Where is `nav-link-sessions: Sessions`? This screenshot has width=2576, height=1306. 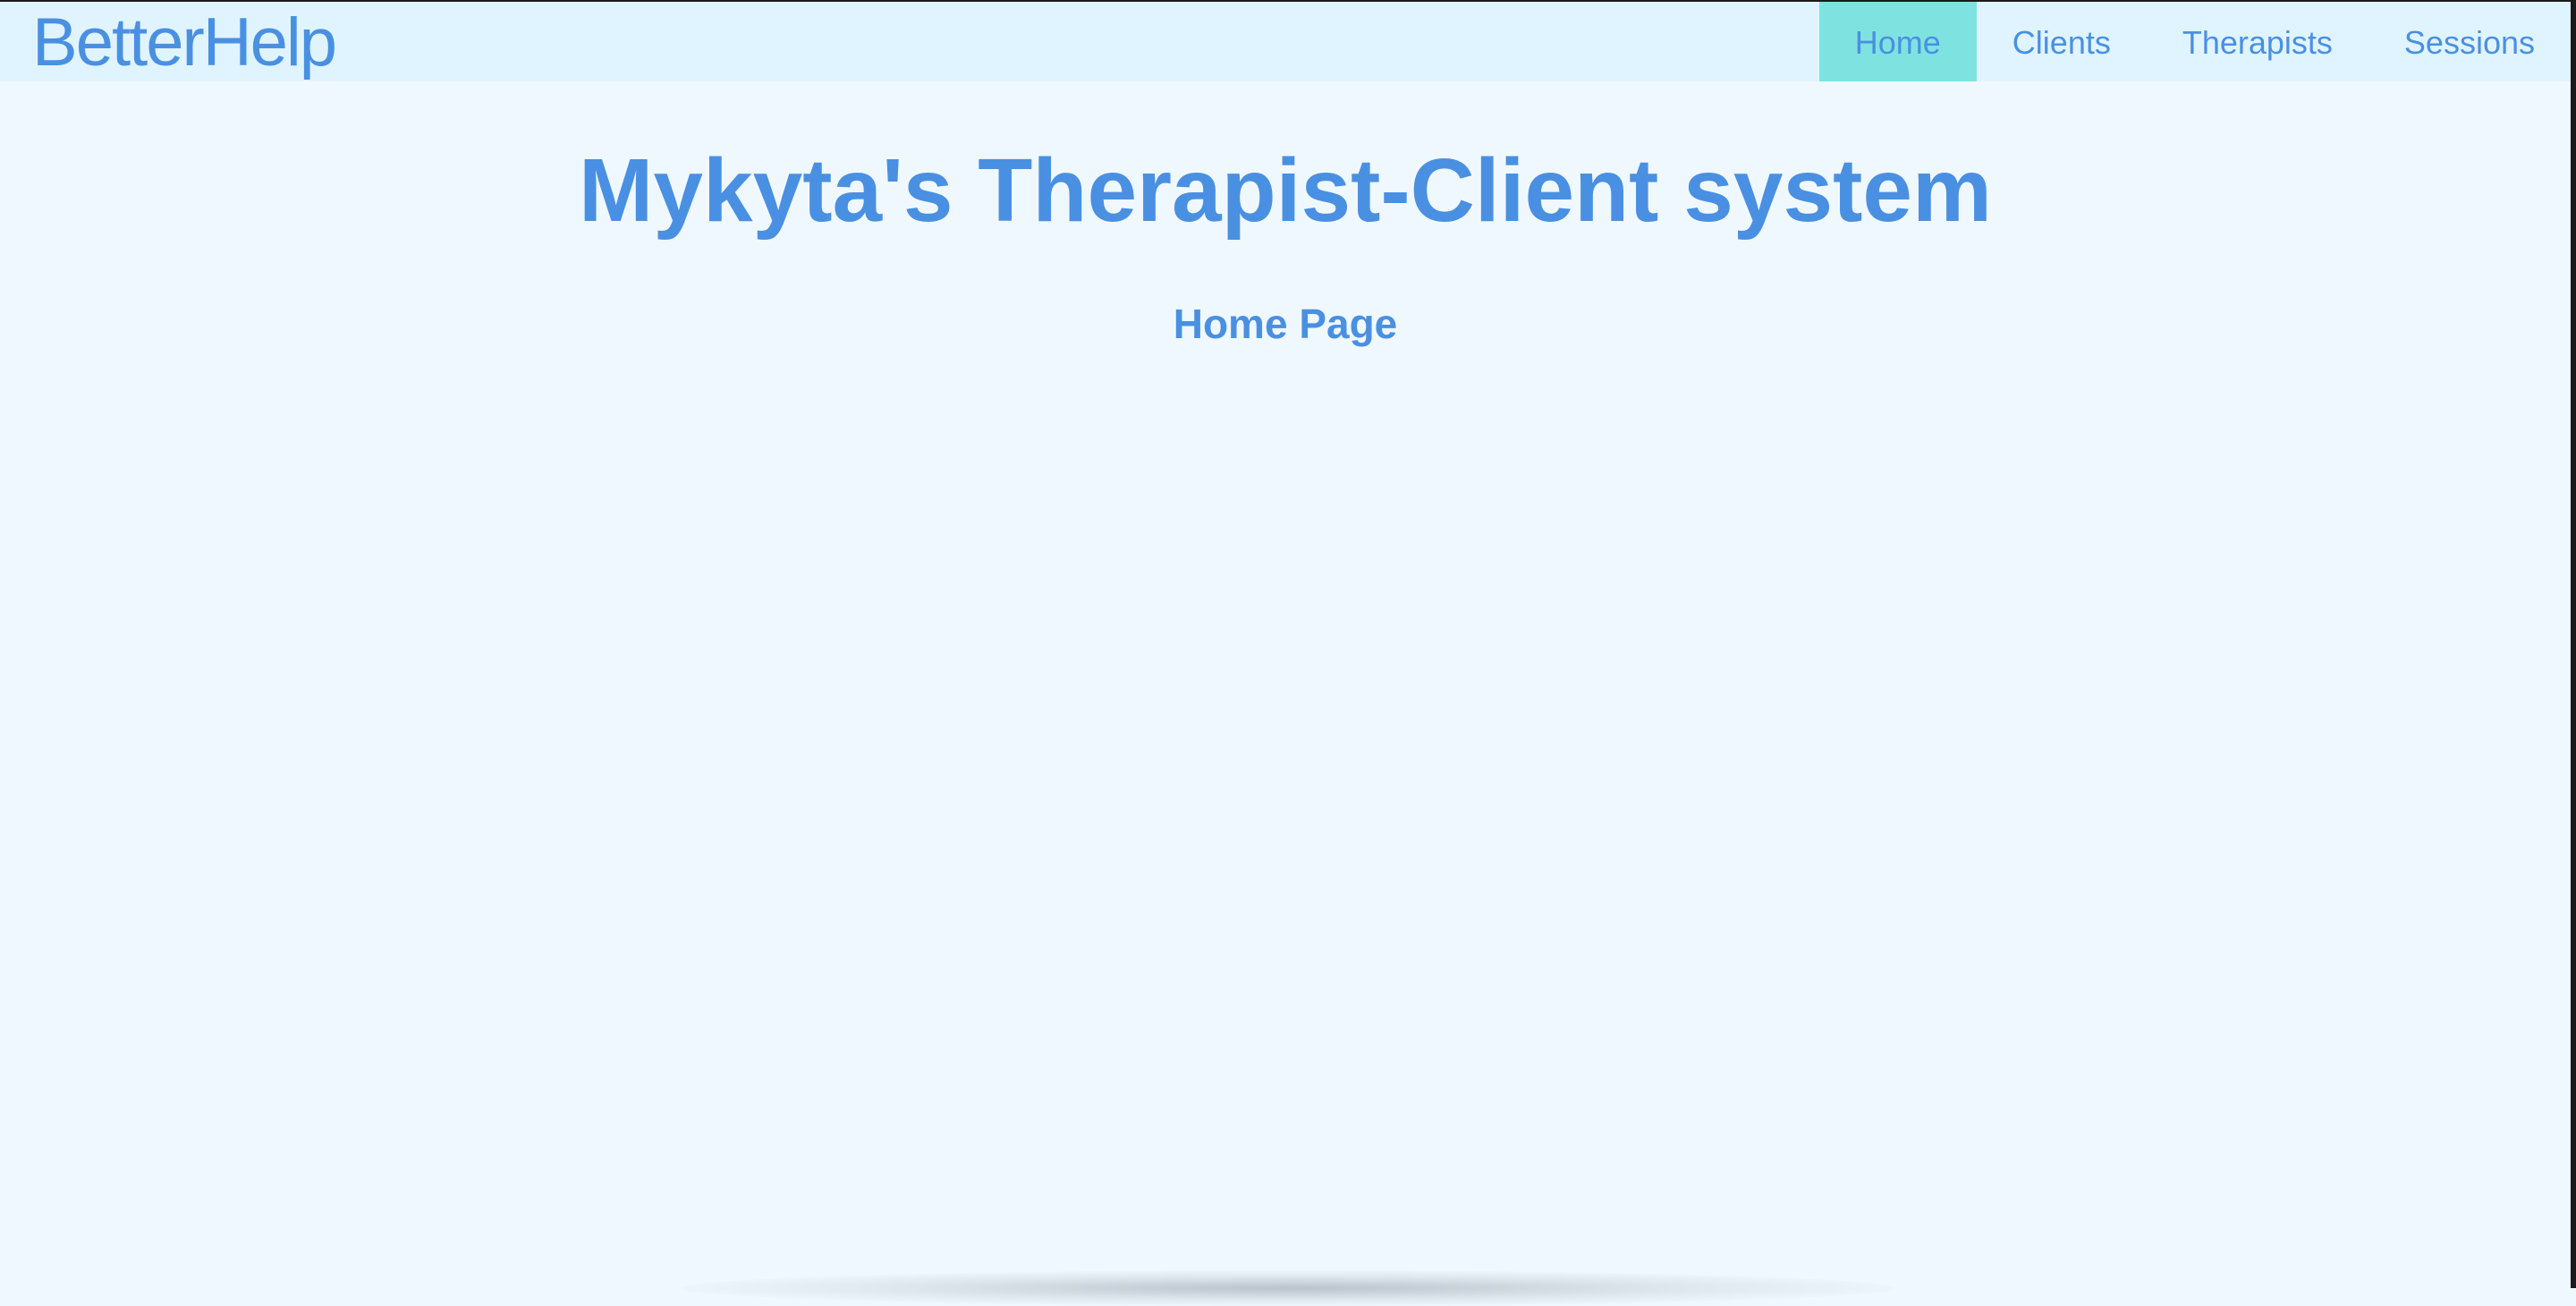
nav-link-sessions: Sessions is located at coordinates (2469, 41).